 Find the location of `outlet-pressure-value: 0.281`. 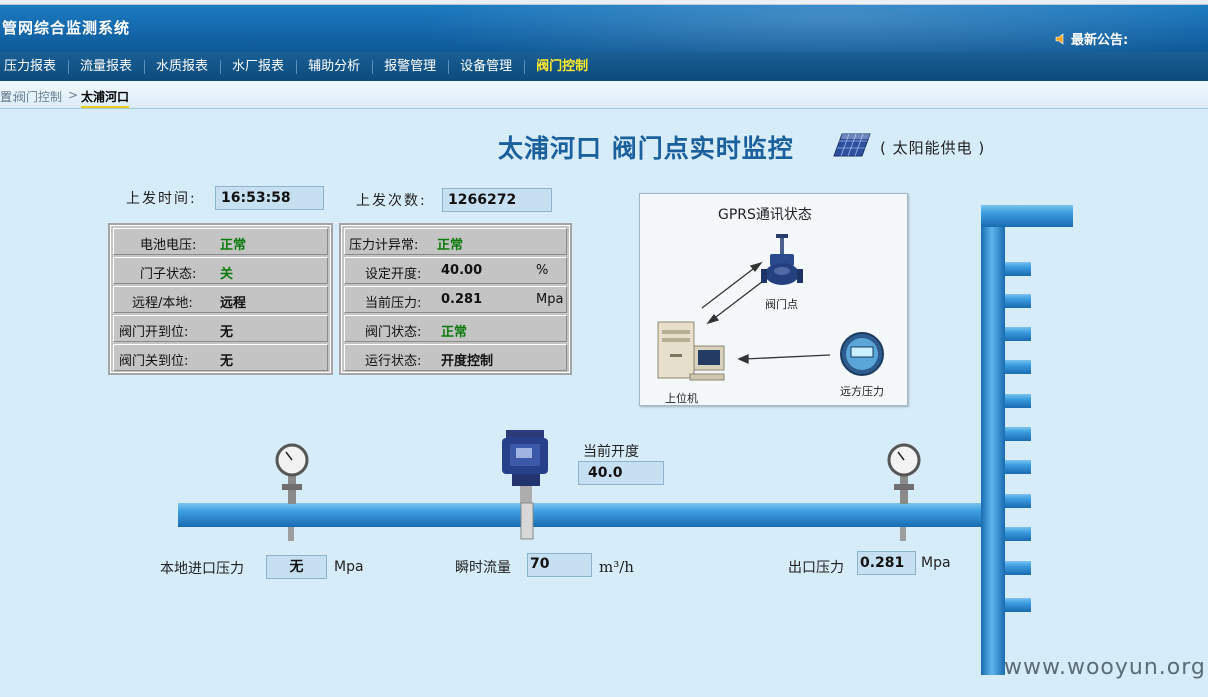

outlet-pressure-value: 0.281 is located at coordinates (886, 563).